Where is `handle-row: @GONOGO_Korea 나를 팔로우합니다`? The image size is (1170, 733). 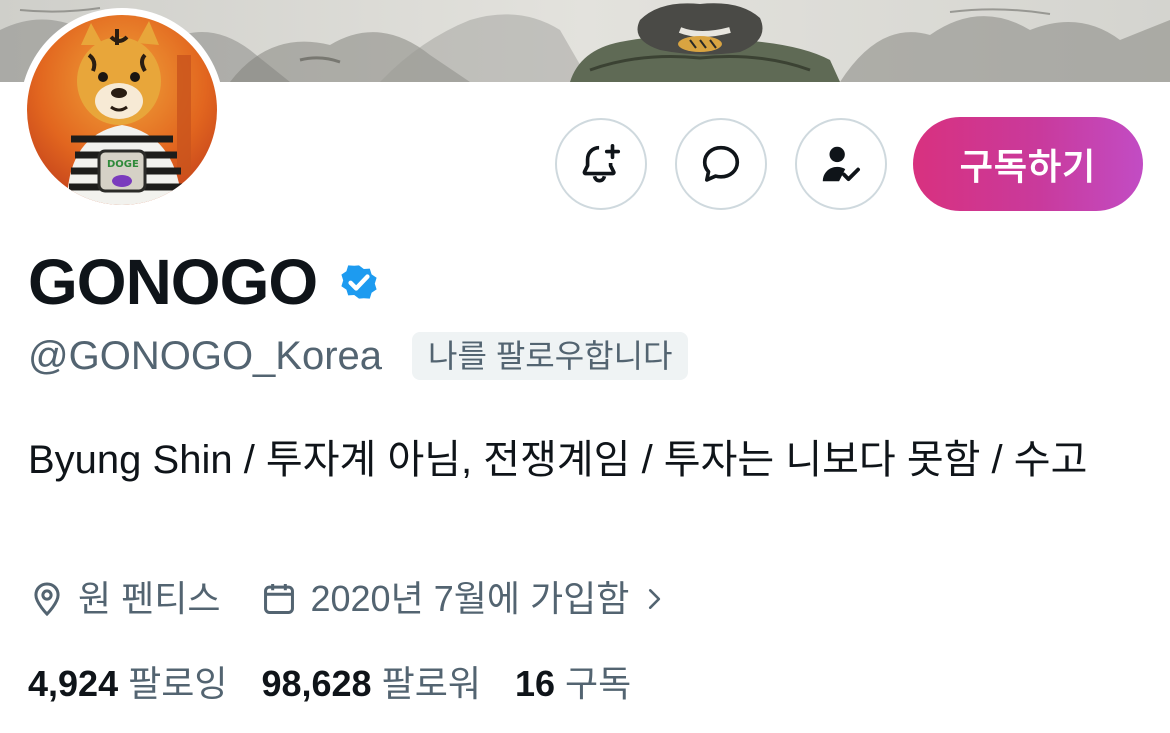 handle-row: @GONOGO_Korea 나를 팔로우합니다 is located at coordinates (358, 356).